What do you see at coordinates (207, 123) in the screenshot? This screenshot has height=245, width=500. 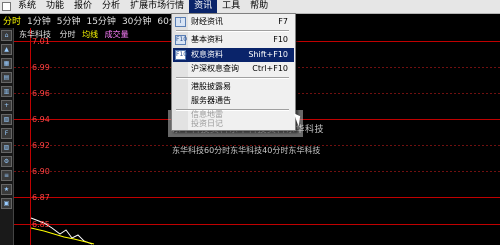 I see `menu-item-label: 投资日记` at bounding box center [207, 123].